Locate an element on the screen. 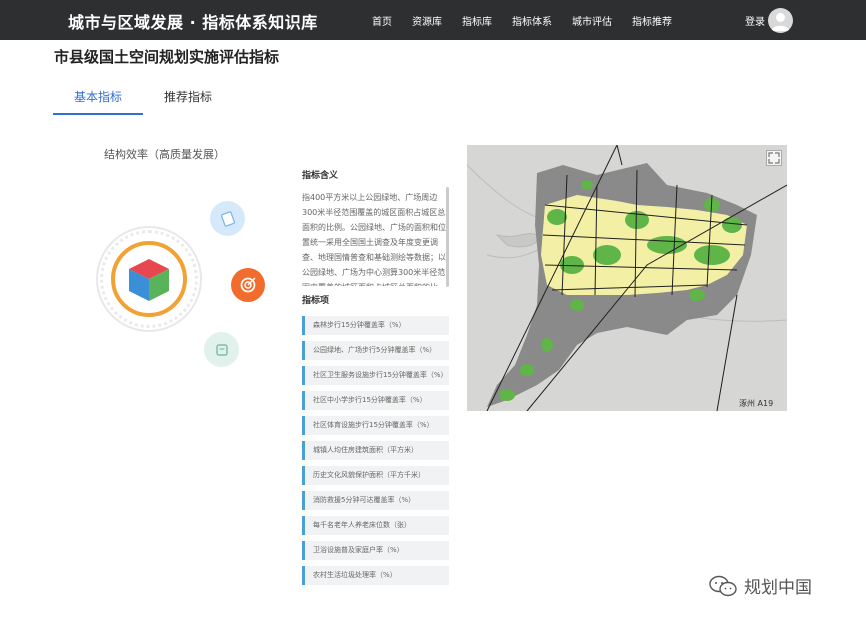 This screenshot has width=866, height=622. page-title: 市县级国土空间规划实施评估指标 is located at coordinates (167, 57).